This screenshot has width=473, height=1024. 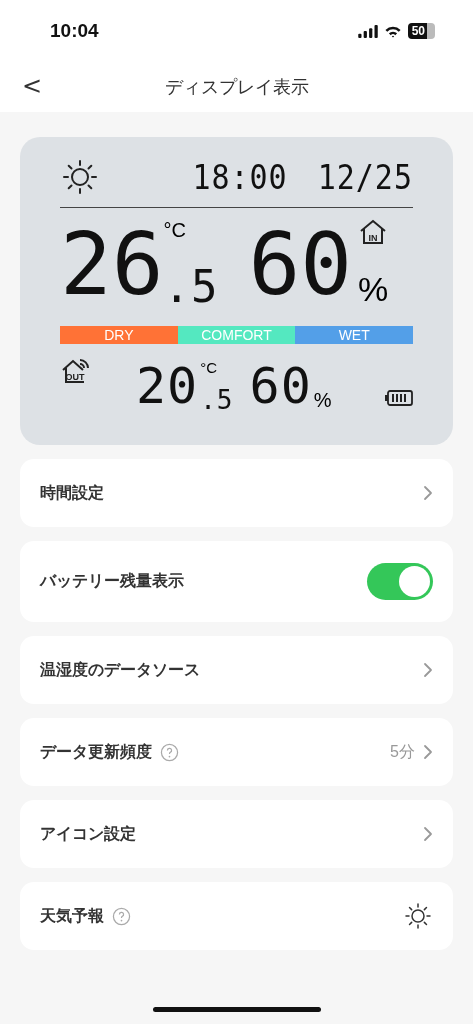 I want to click on battery-indicator: 50, so click(x=421, y=31).